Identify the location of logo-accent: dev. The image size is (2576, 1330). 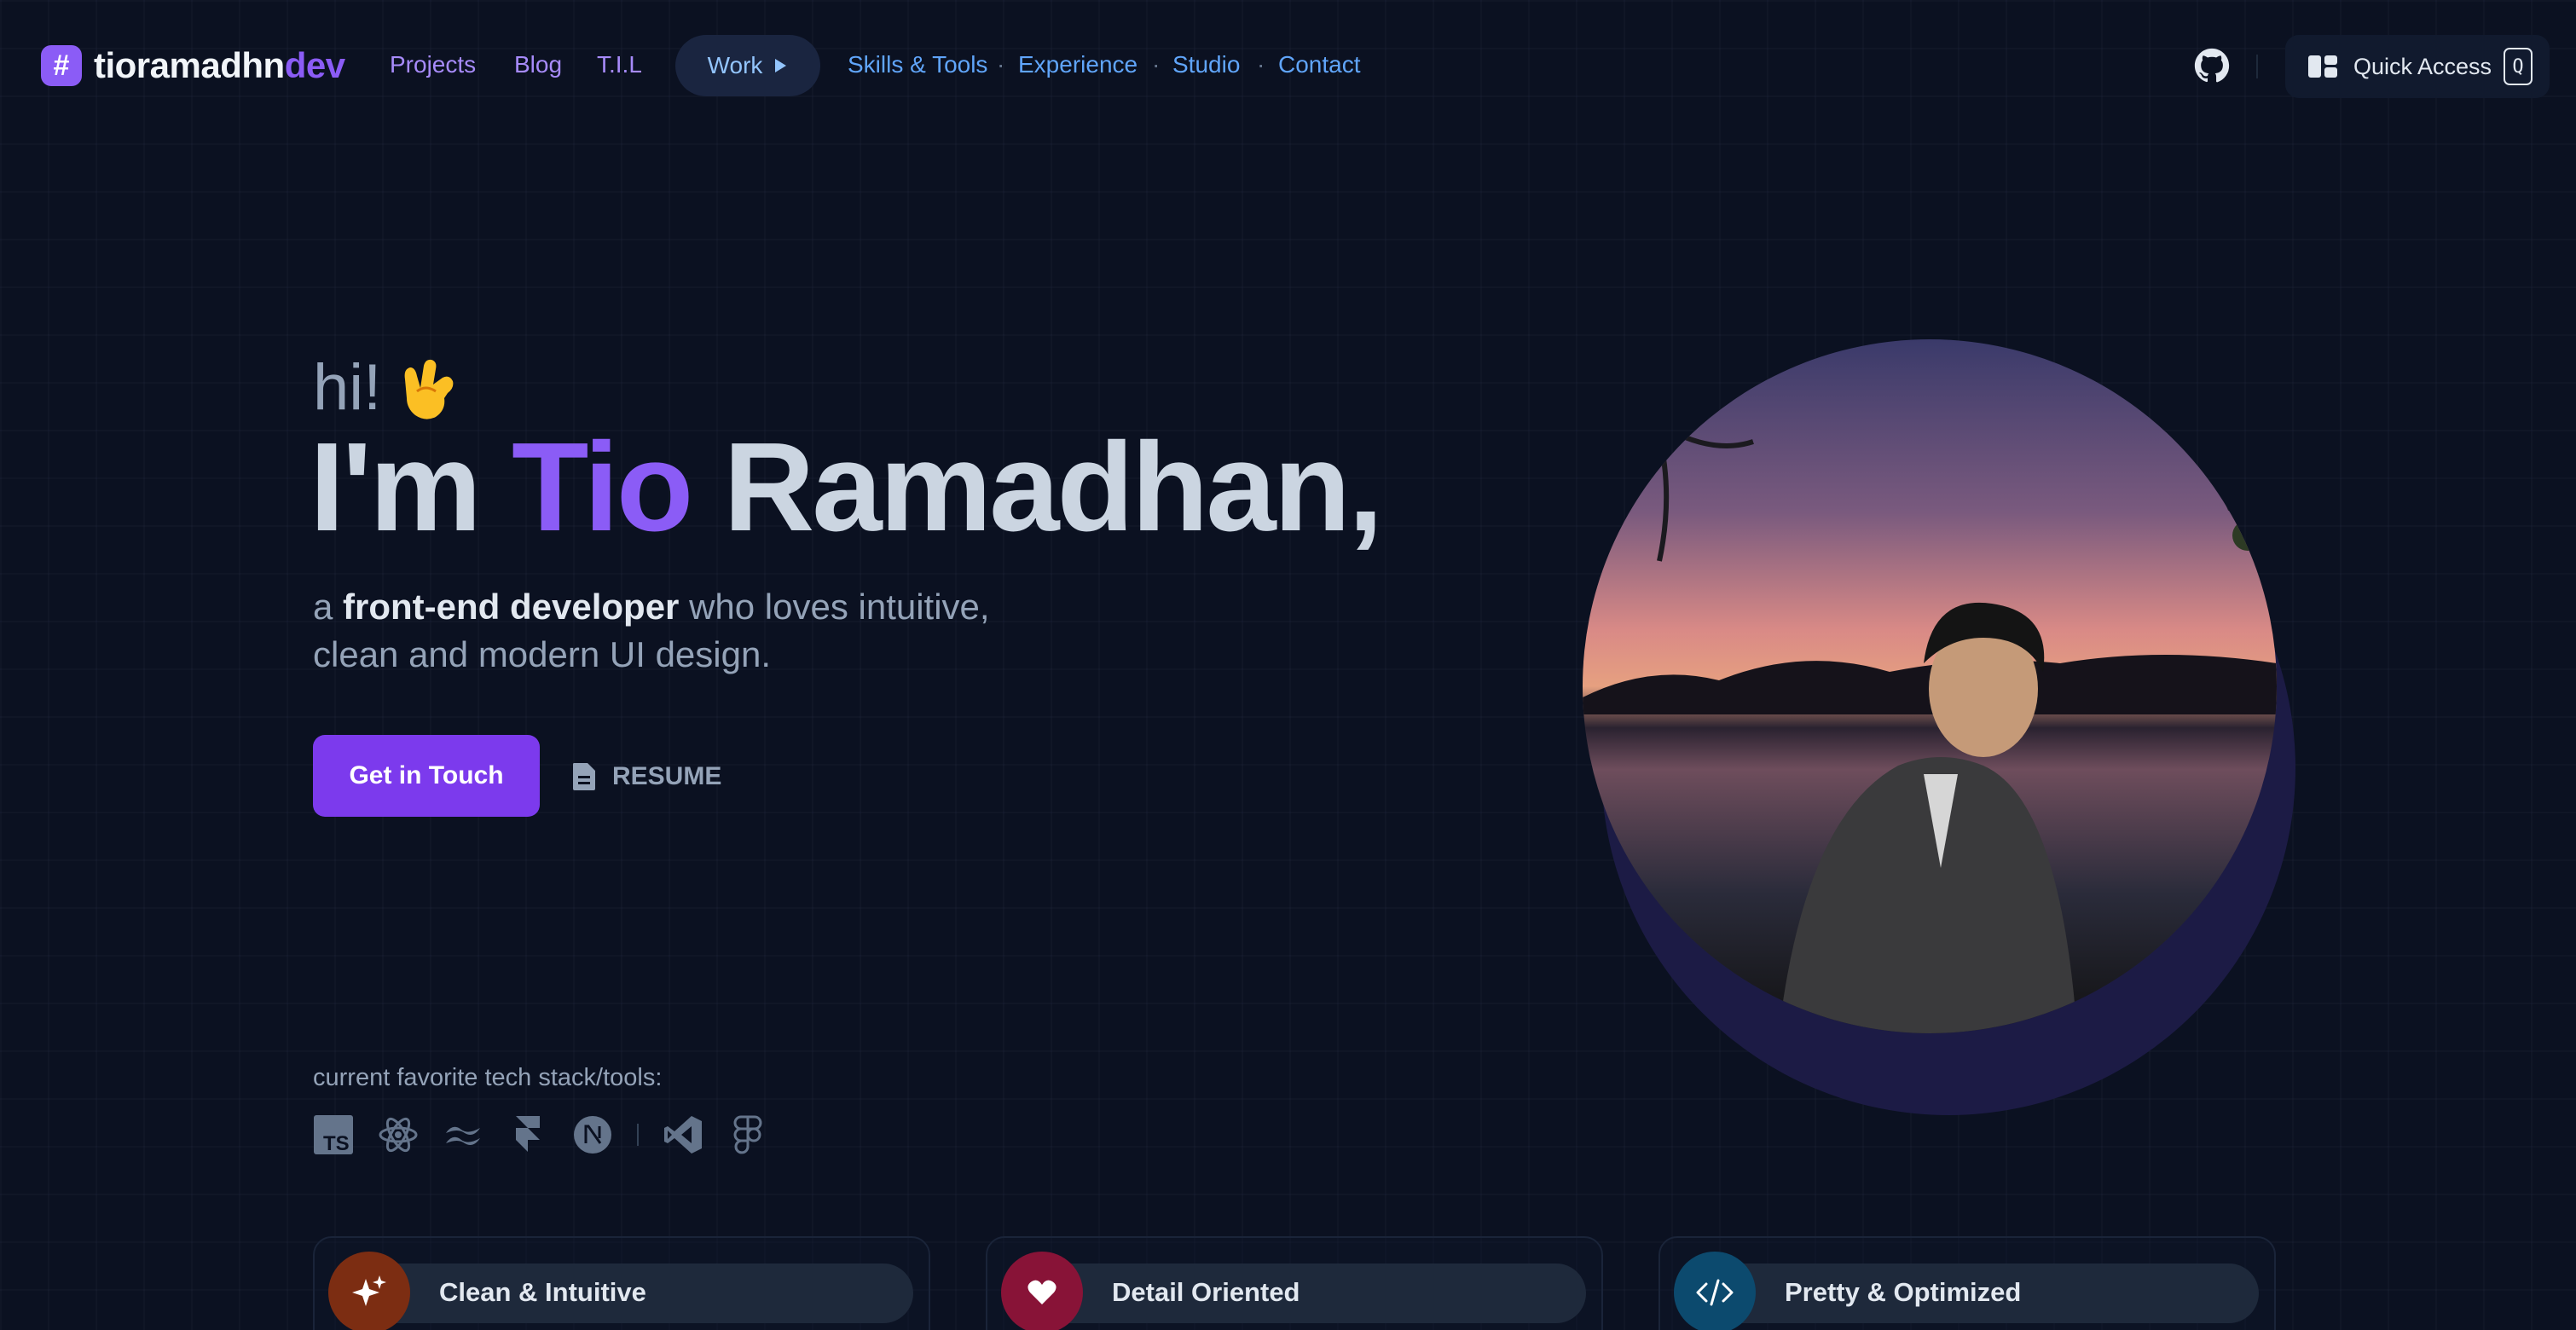
(315, 65).